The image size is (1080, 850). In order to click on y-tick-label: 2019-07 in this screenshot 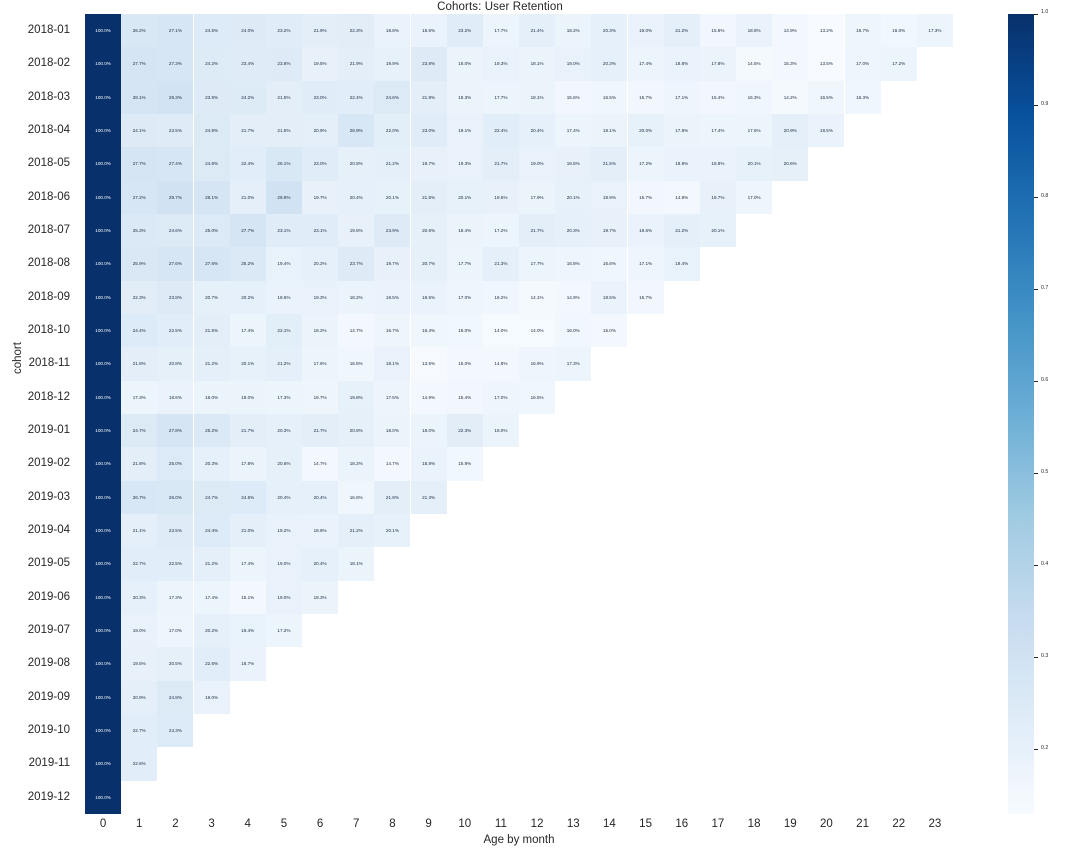, I will do `click(48, 630)`.